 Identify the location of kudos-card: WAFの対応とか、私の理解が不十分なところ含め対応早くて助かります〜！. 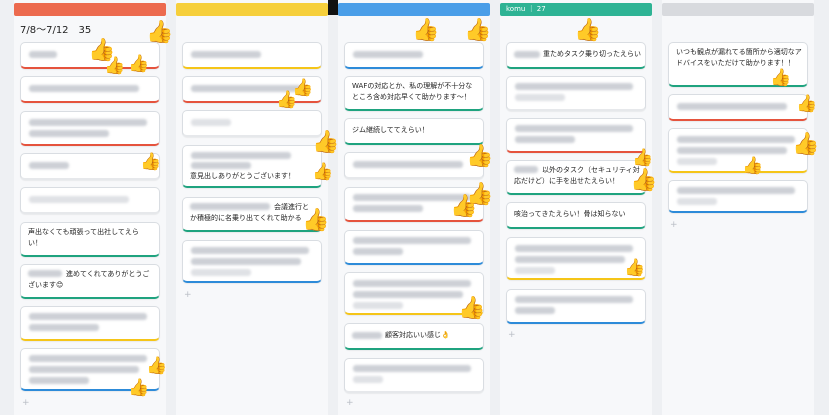
(414, 93).